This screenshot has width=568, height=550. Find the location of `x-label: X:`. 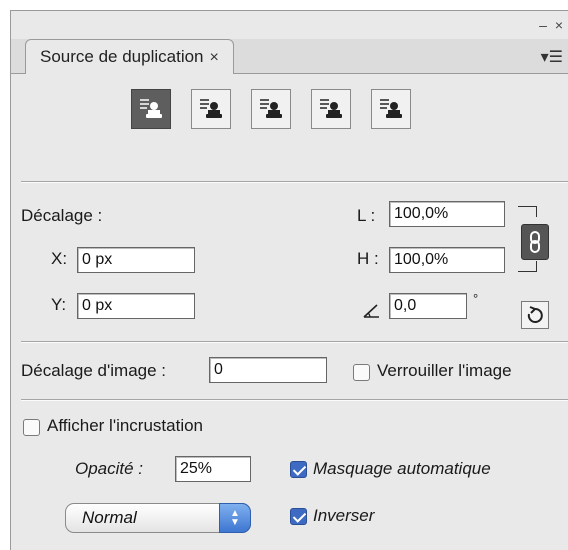

x-label: X: is located at coordinates (59, 258).